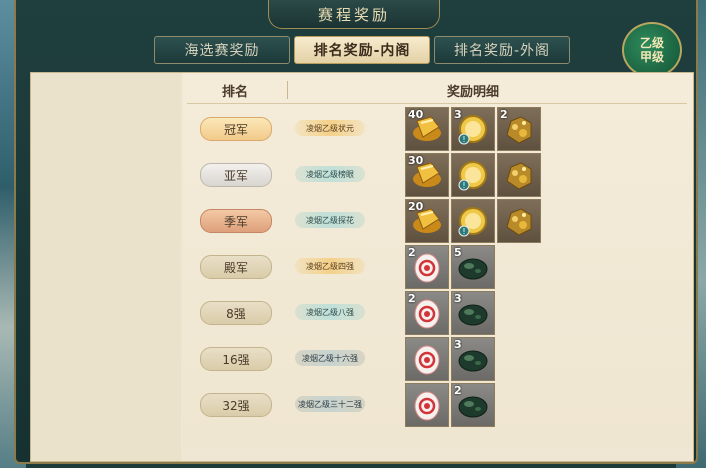 The image size is (706, 468). Describe the element at coordinates (427, 221) in the screenshot. I see `reward-item-slot: 20` at that location.